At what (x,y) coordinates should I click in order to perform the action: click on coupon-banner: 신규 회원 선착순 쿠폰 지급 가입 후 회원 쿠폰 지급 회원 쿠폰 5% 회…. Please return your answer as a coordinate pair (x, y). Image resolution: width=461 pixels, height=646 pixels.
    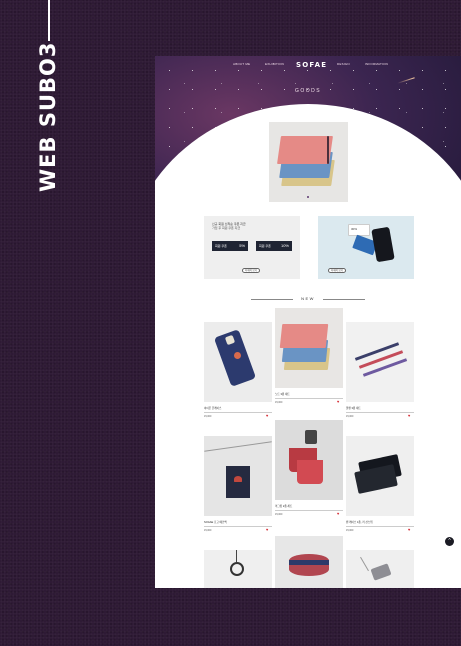
    Looking at the image, I should click on (252, 247).